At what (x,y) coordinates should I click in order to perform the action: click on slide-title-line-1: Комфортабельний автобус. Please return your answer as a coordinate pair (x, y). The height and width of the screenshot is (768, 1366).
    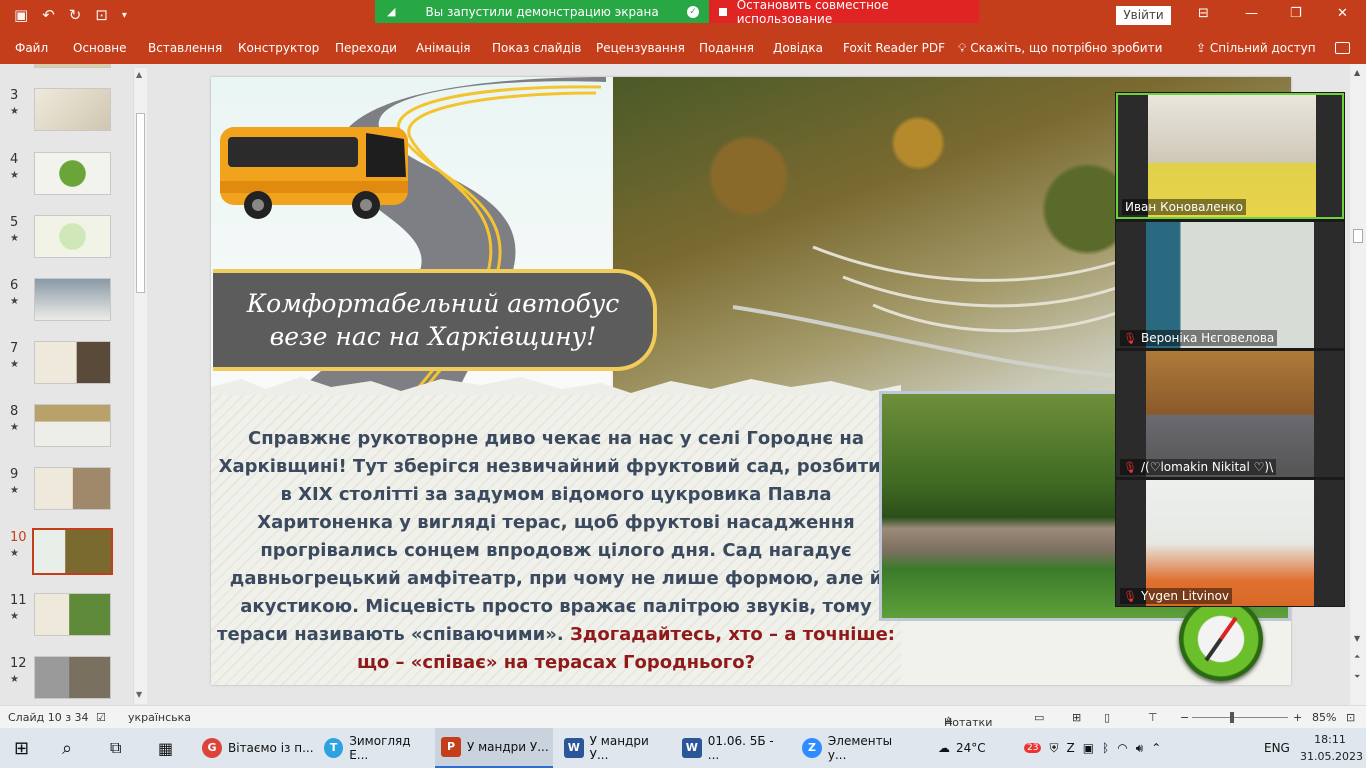
    Looking at the image, I should click on (433, 303).